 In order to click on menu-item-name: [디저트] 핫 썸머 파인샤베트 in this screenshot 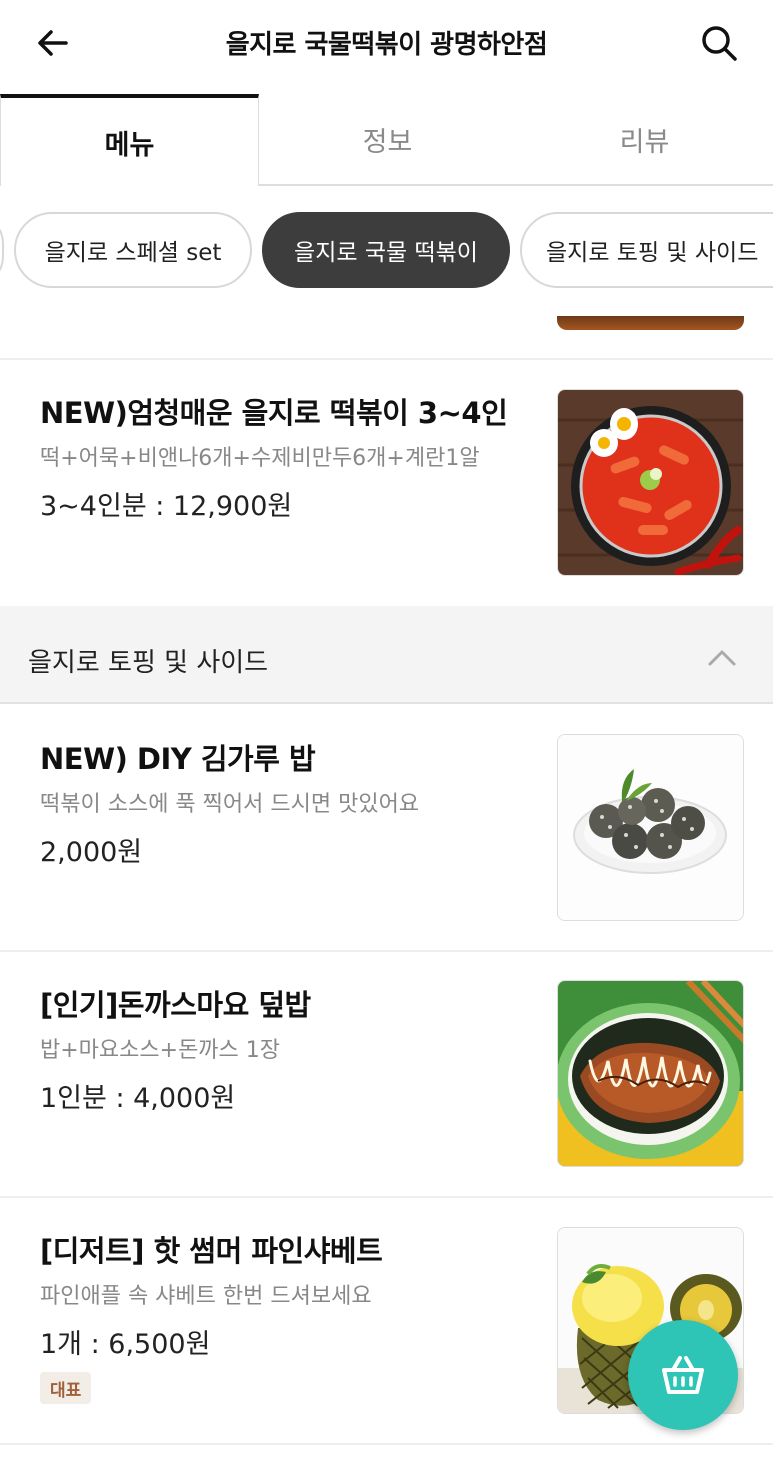, I will do `click(211, 1251)`.